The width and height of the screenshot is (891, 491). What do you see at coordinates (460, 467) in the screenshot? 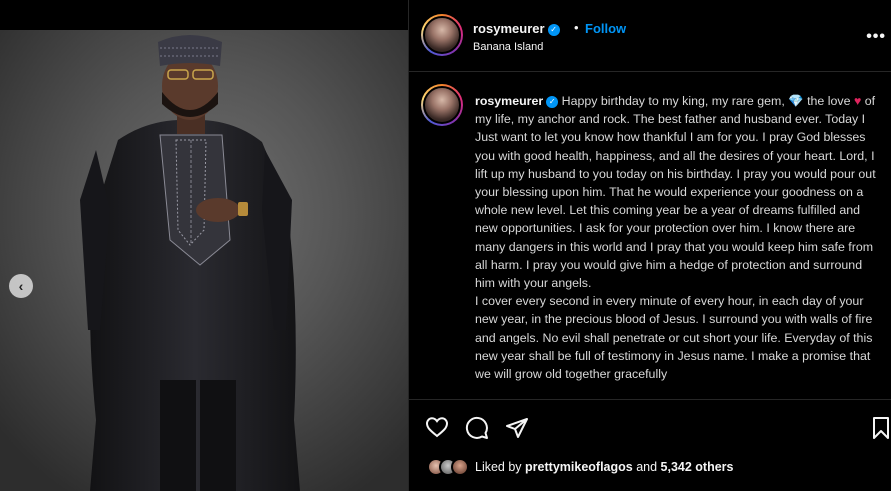
I see `liker-avatar` at bounding box center [460, 467].